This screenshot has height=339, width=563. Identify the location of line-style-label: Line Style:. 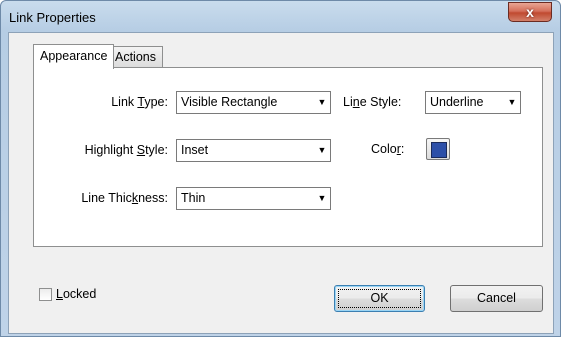
(372, 102).